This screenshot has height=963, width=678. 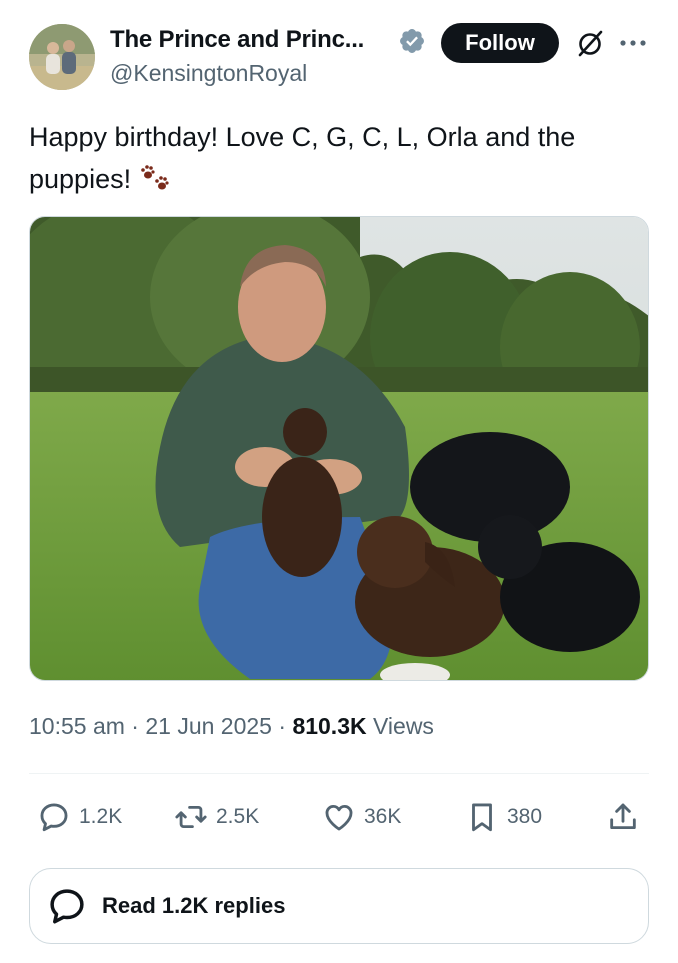 I want to click on share-button, so click(x=623, y=817).